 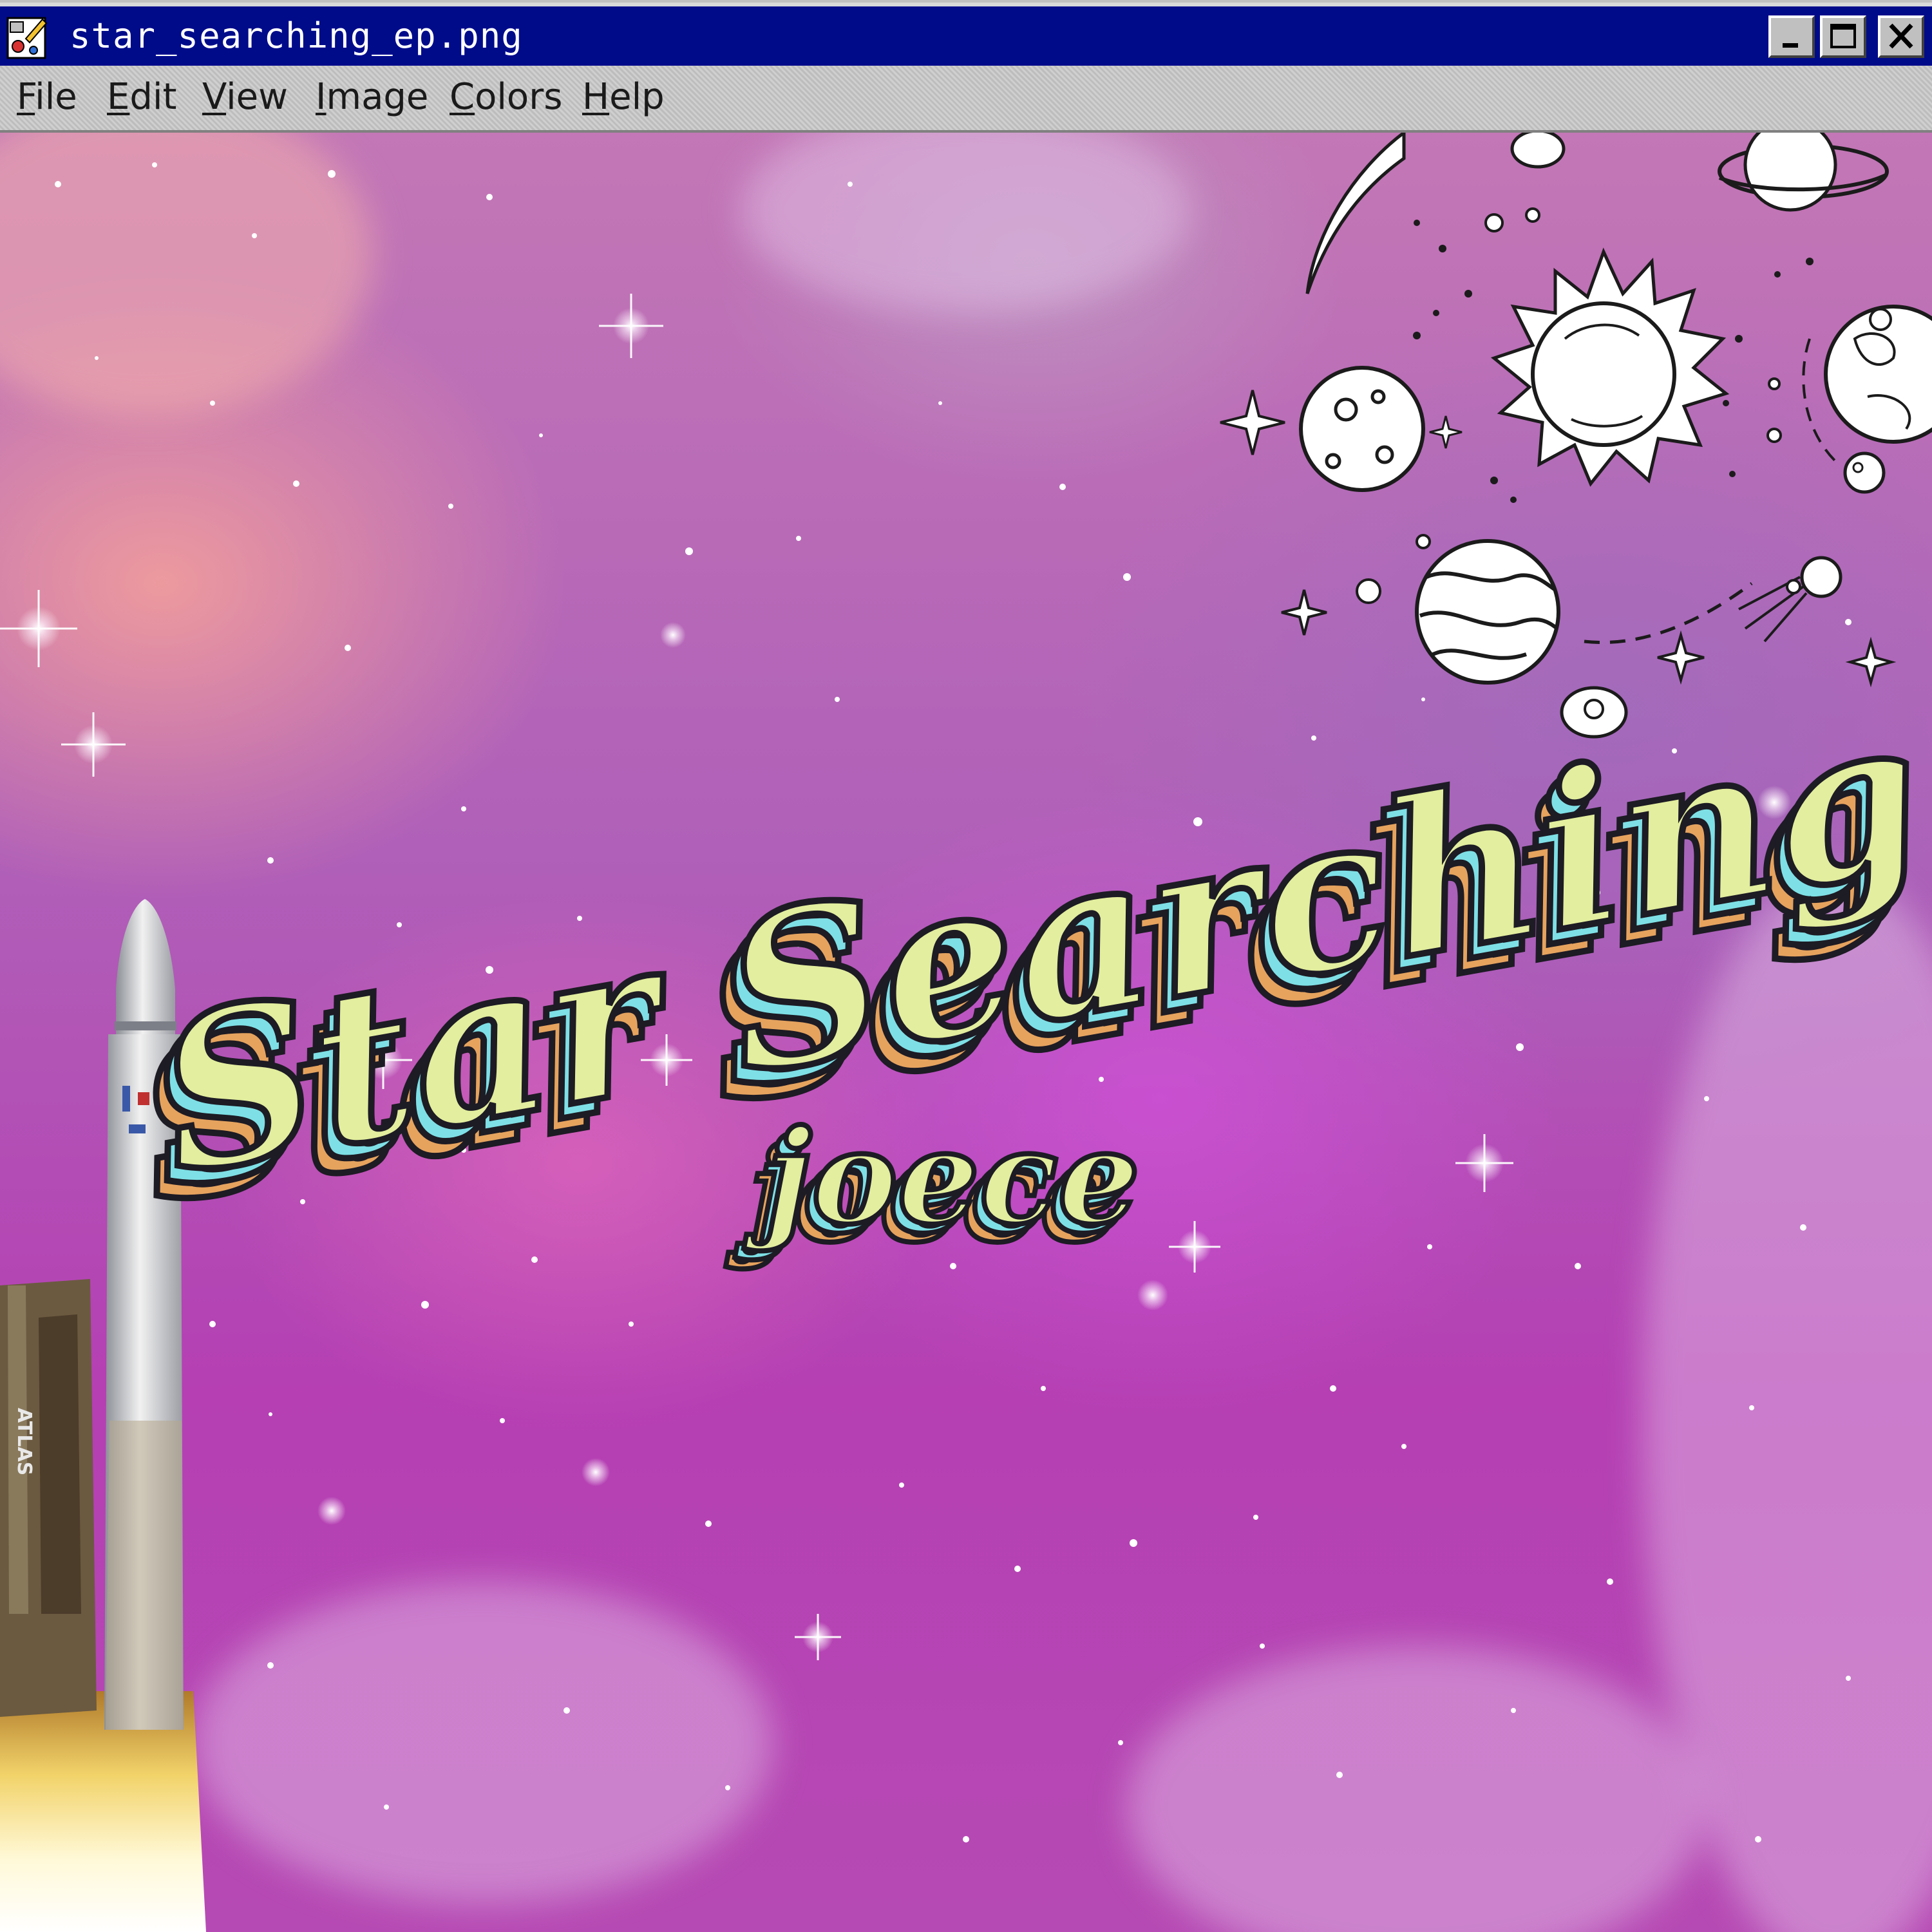 What do you see at coordinates (1791, 36) in the screenshot?
I see `minimize-button` at bounding box center [1791, 36].